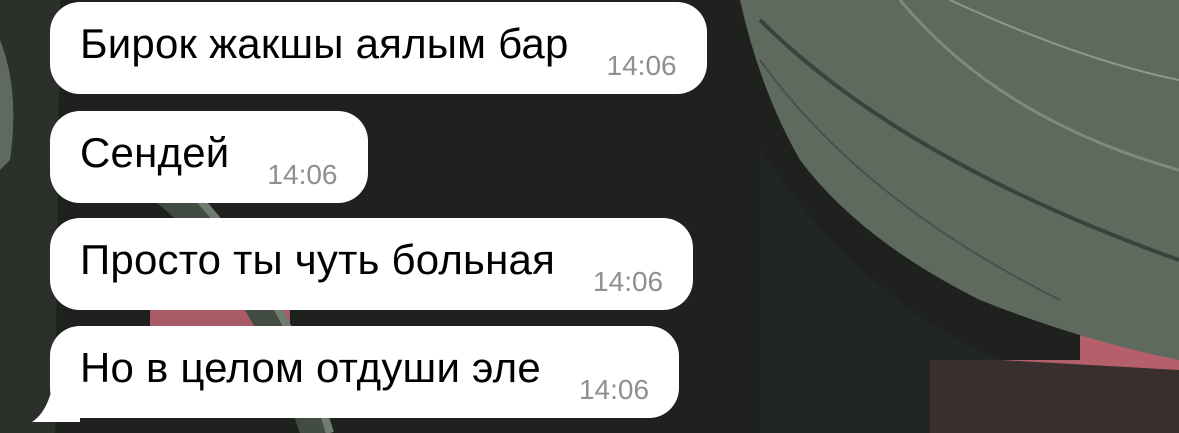 This screenshot has height=433, width=1179. What do you see at coordinates (310, 367) in the screenshot?
I see `message-text: Но в целом отдуши эле` at bounding box center [310, 367].